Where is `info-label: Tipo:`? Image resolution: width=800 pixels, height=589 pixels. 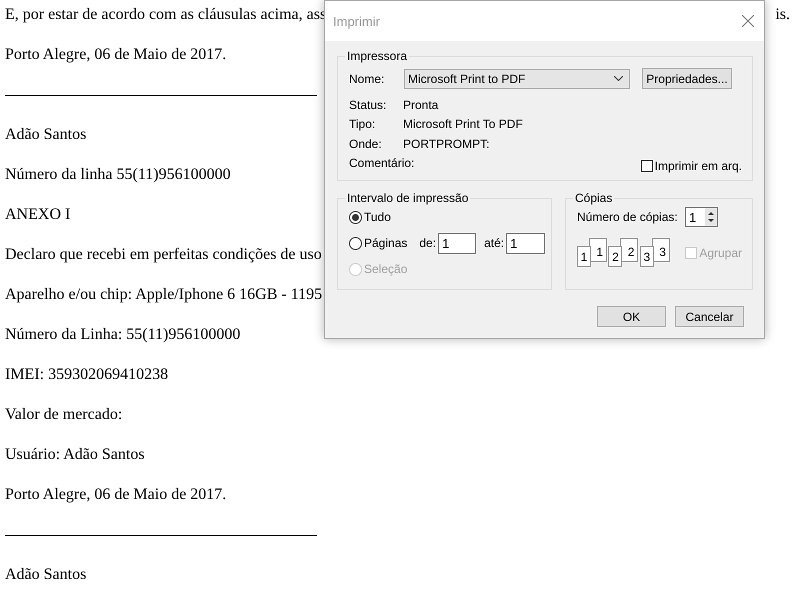 info-label: Tipo: is located at coordinates (362, 124).